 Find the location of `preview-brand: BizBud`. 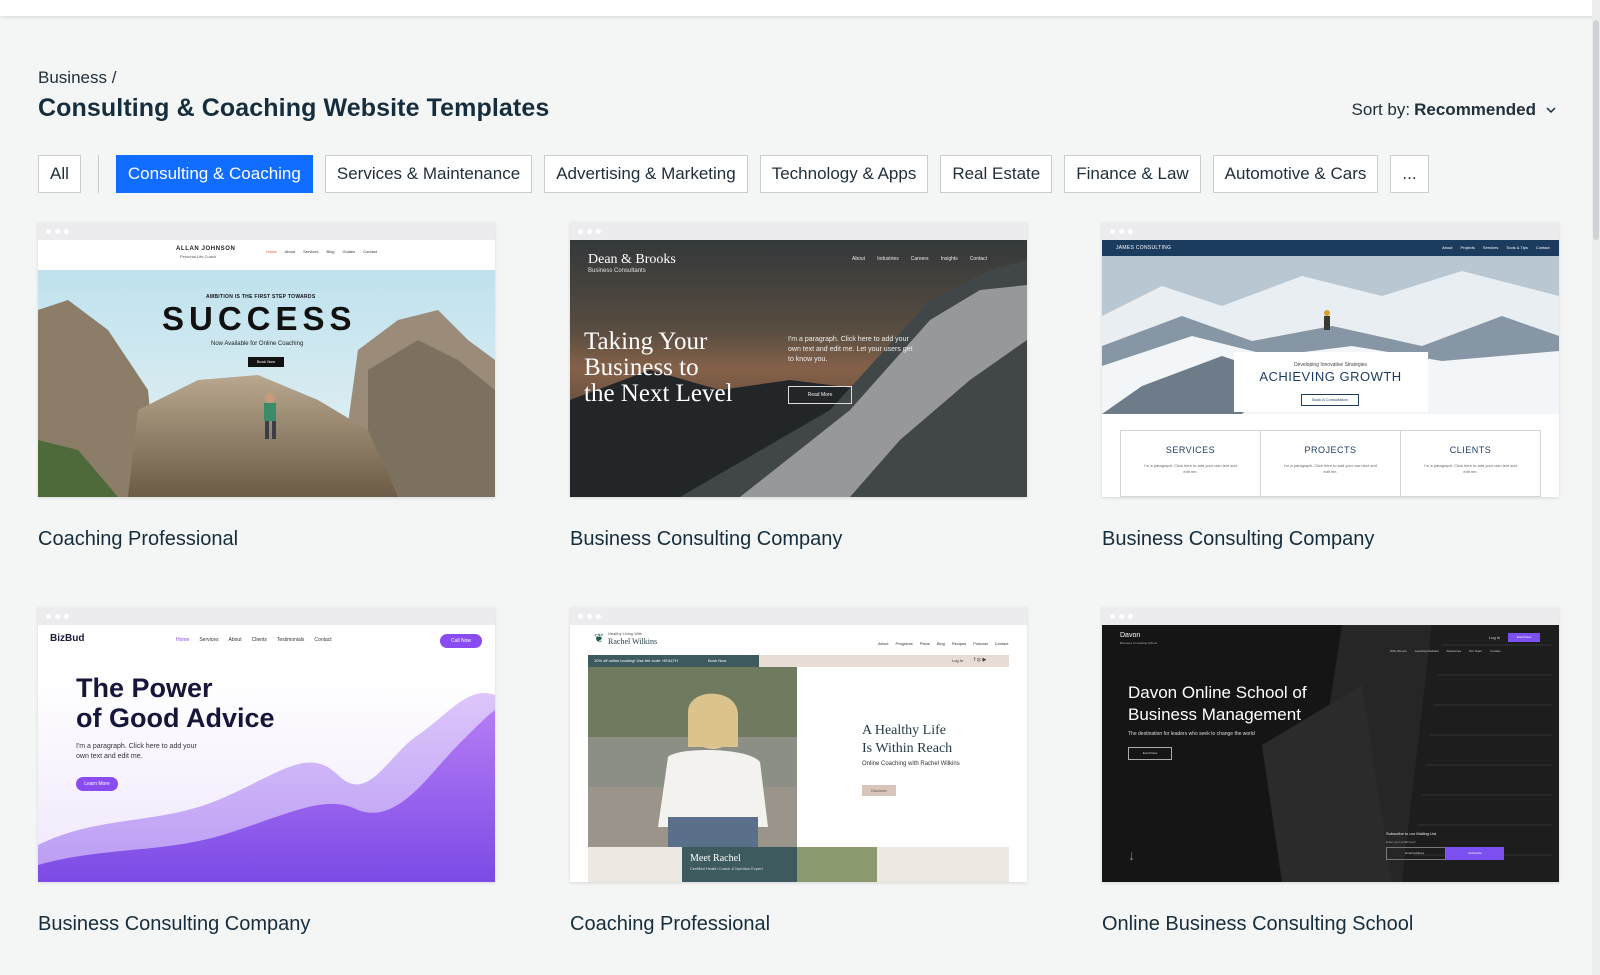

preview-brand: BizBud is located at coordinates (67, 638).